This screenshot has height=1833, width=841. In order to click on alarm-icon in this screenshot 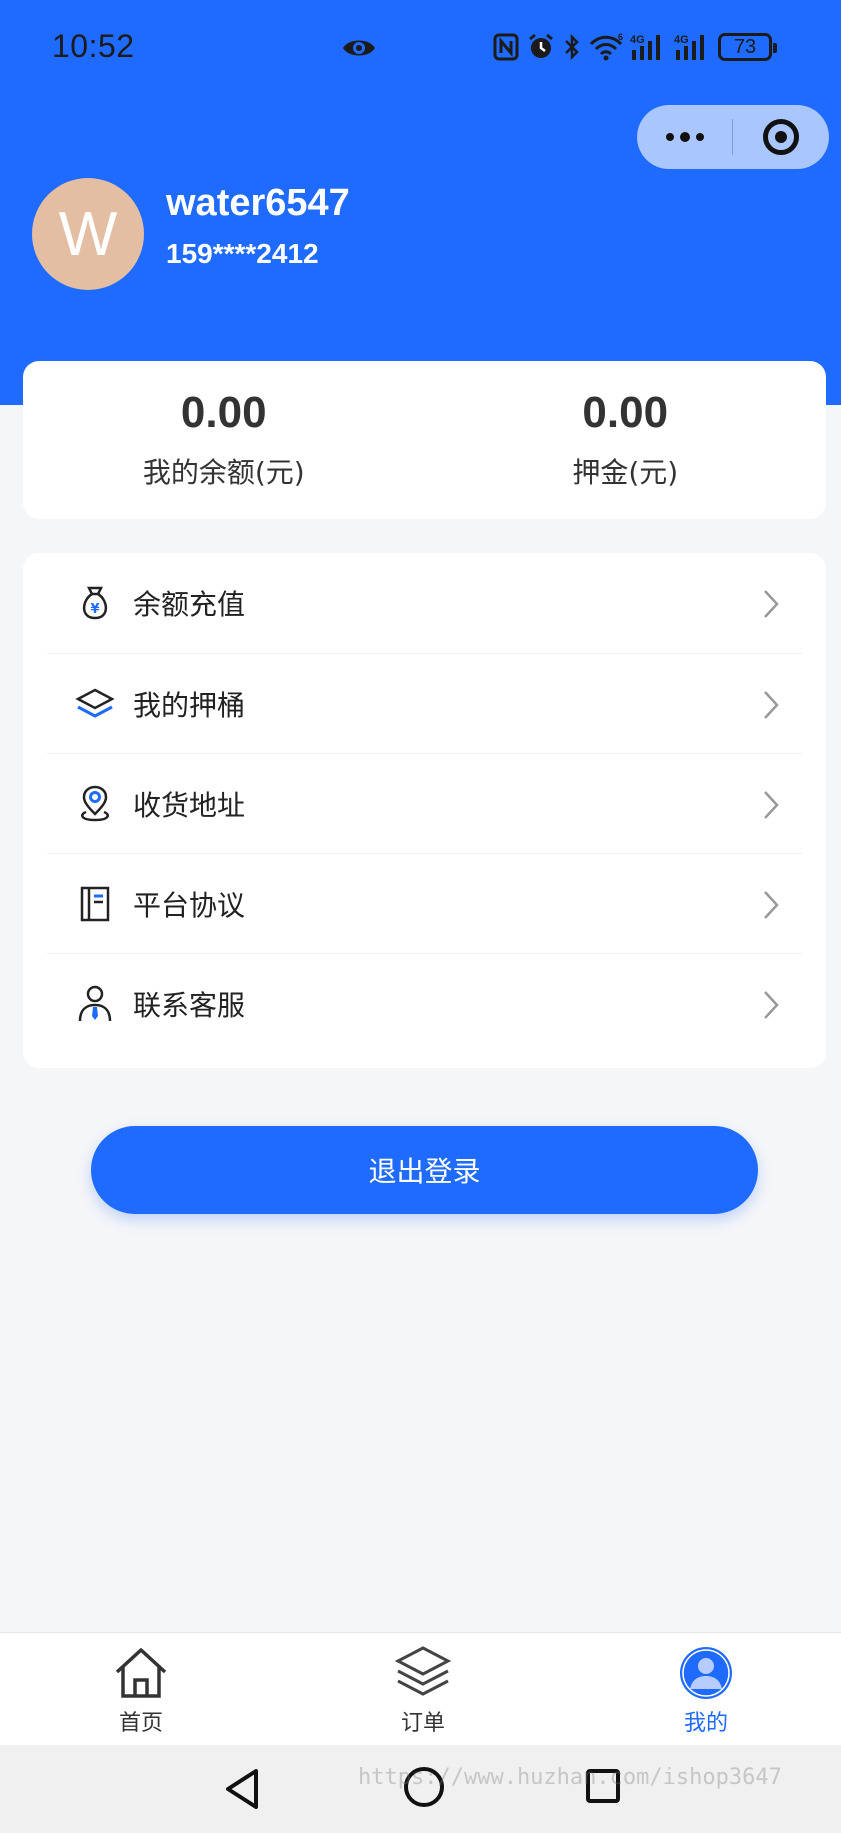, I will do `click(541, 47)`.